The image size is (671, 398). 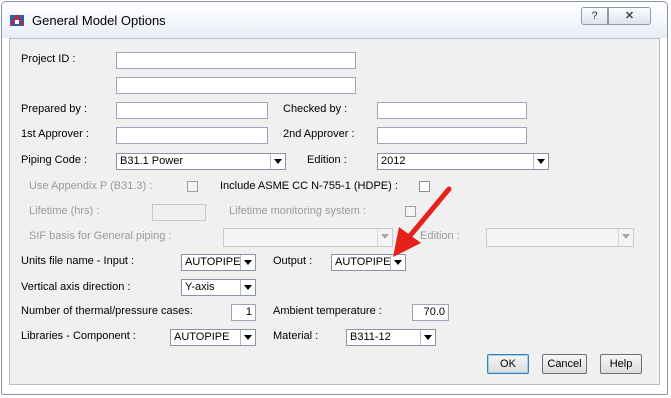 I want to click on close-button: ✕, so click(x=629, y=16).